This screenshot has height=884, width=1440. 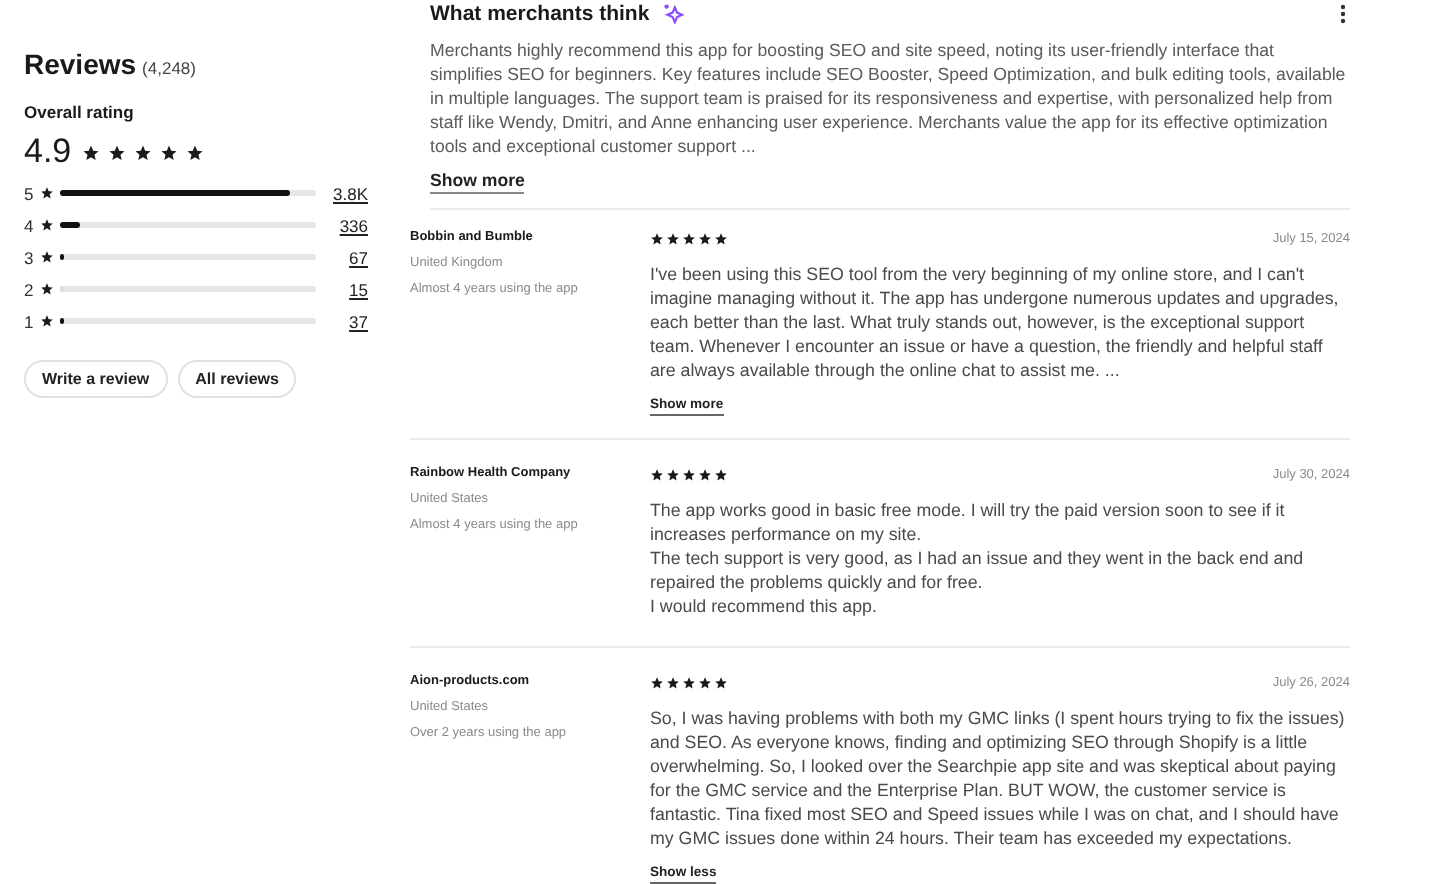 I want to click on review-count-link: 15, so click(x=346, y=289).